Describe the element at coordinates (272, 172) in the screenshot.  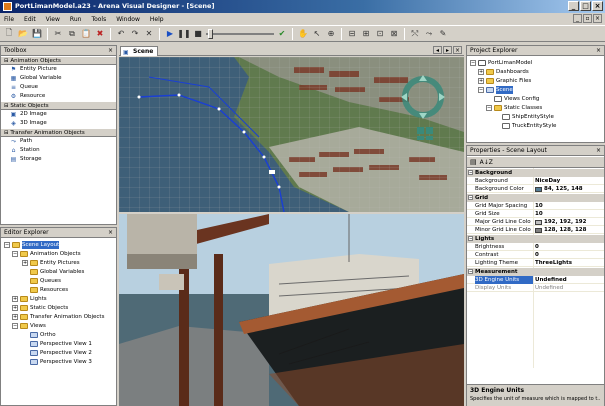
I see `station-marker` at that location.